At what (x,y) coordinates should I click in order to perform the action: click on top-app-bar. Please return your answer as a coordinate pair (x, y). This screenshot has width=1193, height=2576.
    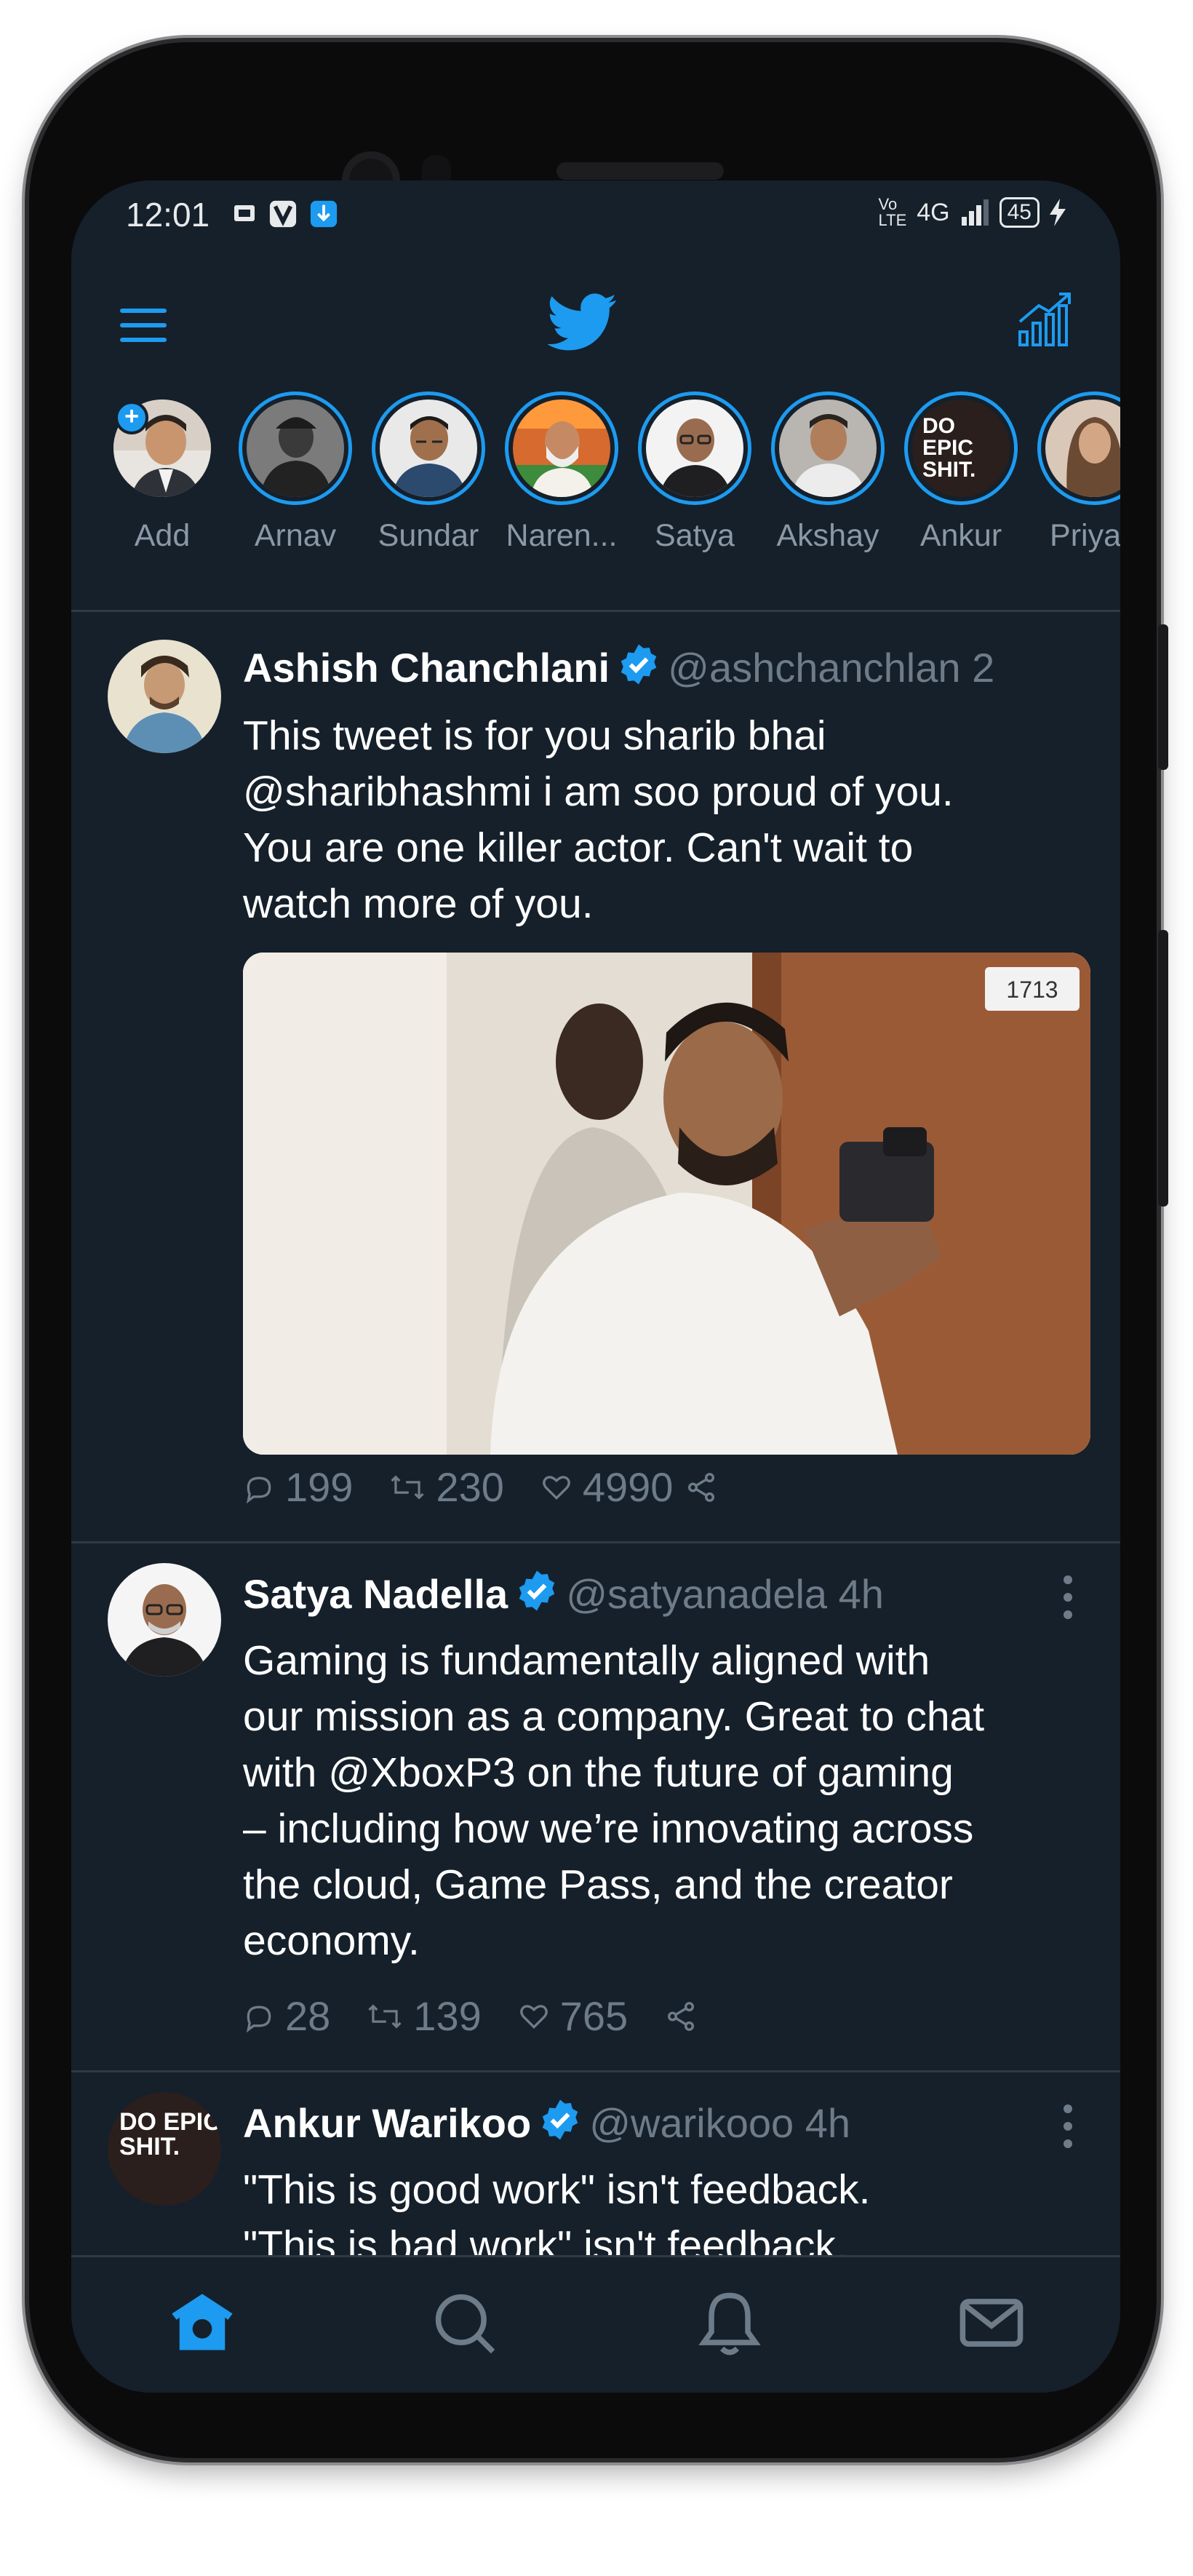
    Looking at the image, I should click on (595, 329).